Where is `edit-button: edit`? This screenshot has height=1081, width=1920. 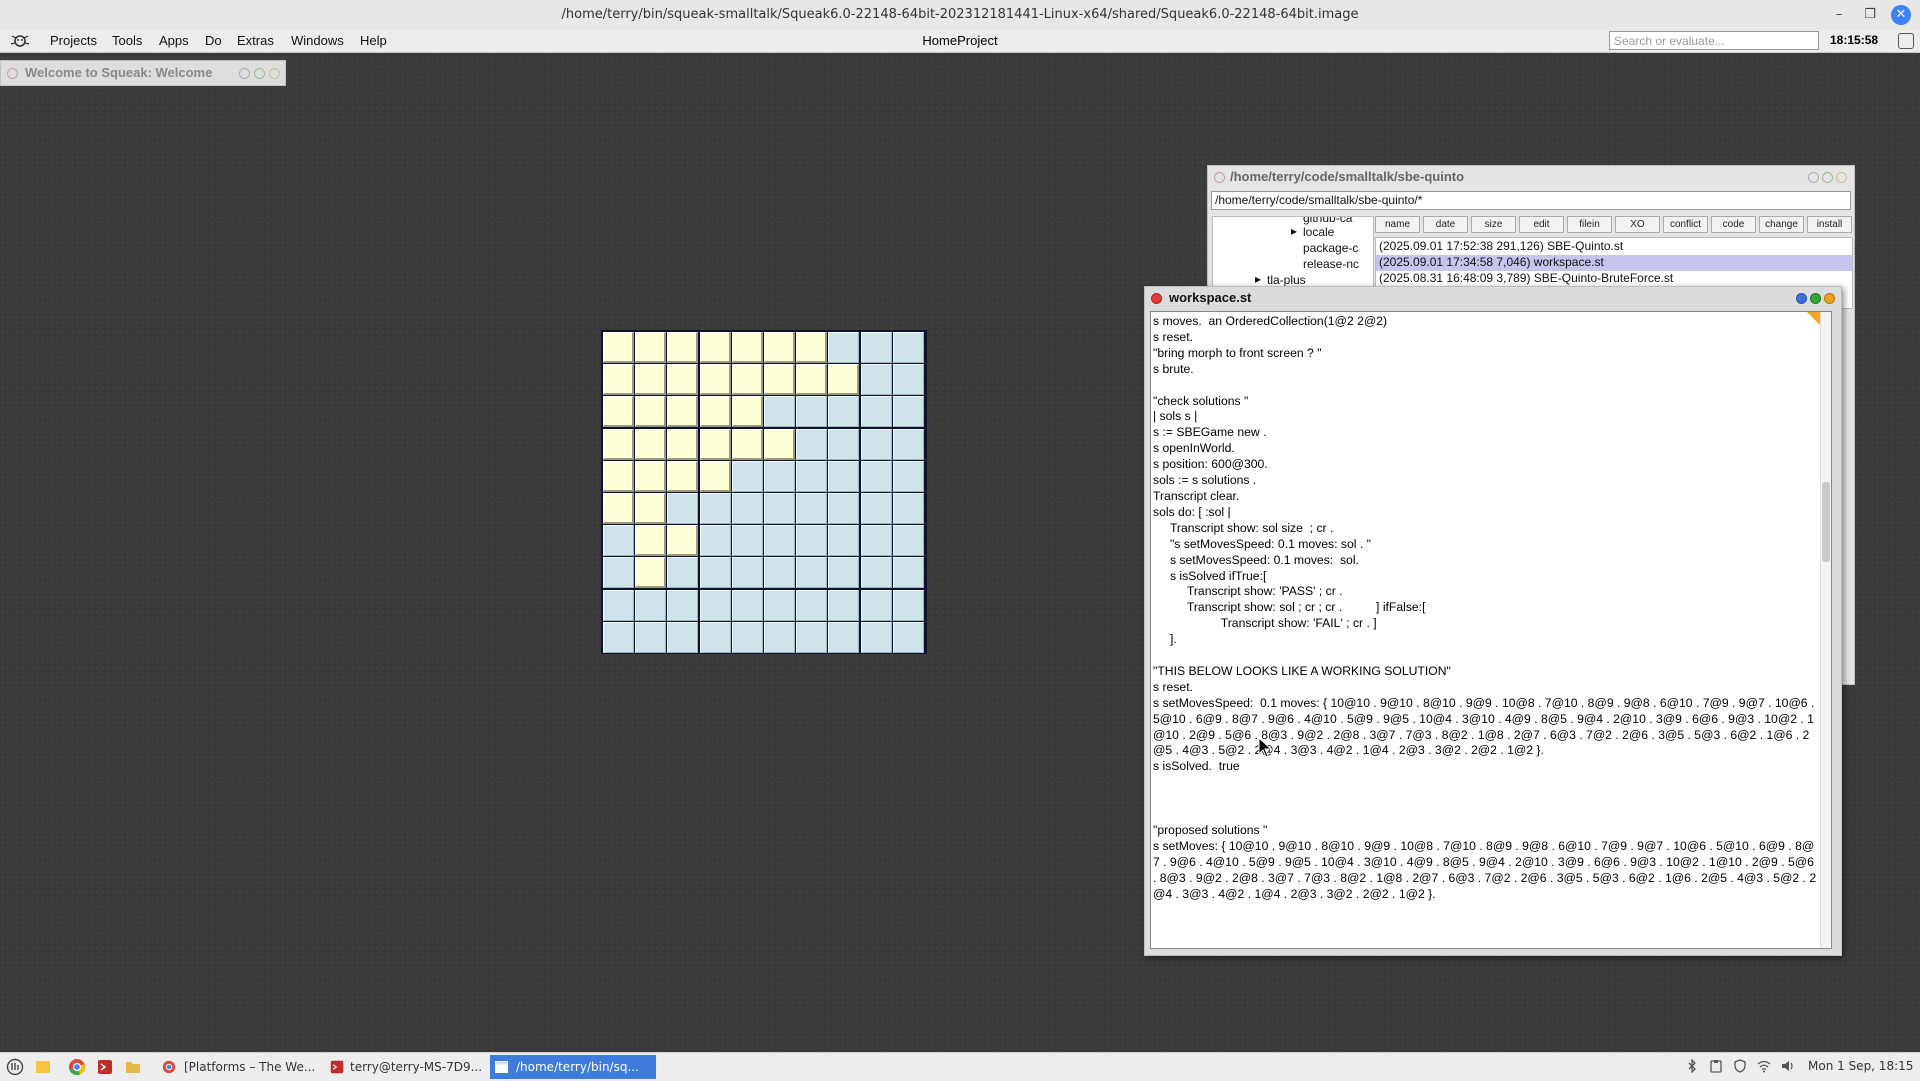
edit-button: edit is located at coordinates (1541, 224).